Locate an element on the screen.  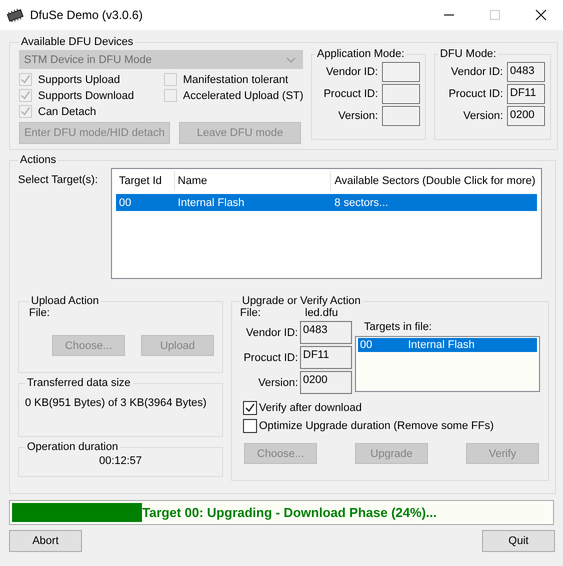
caret-icon is located at coordinates (291, 59).